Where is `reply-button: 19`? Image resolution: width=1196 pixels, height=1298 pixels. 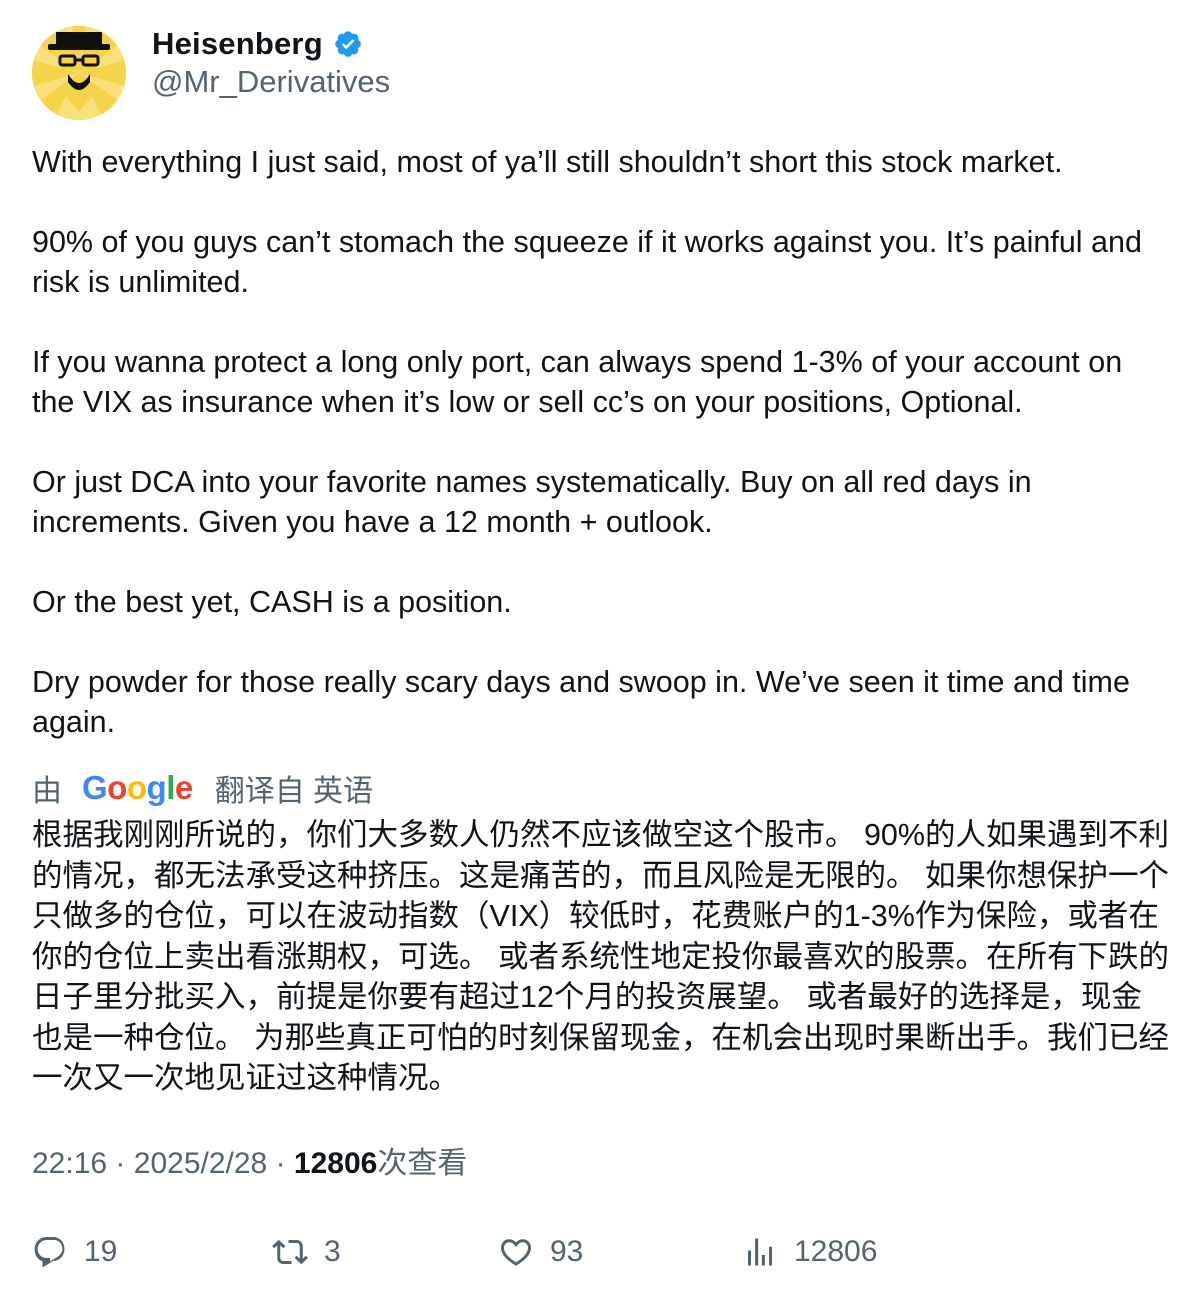
reply-button: 19 is located at coordinates (74, 1252).